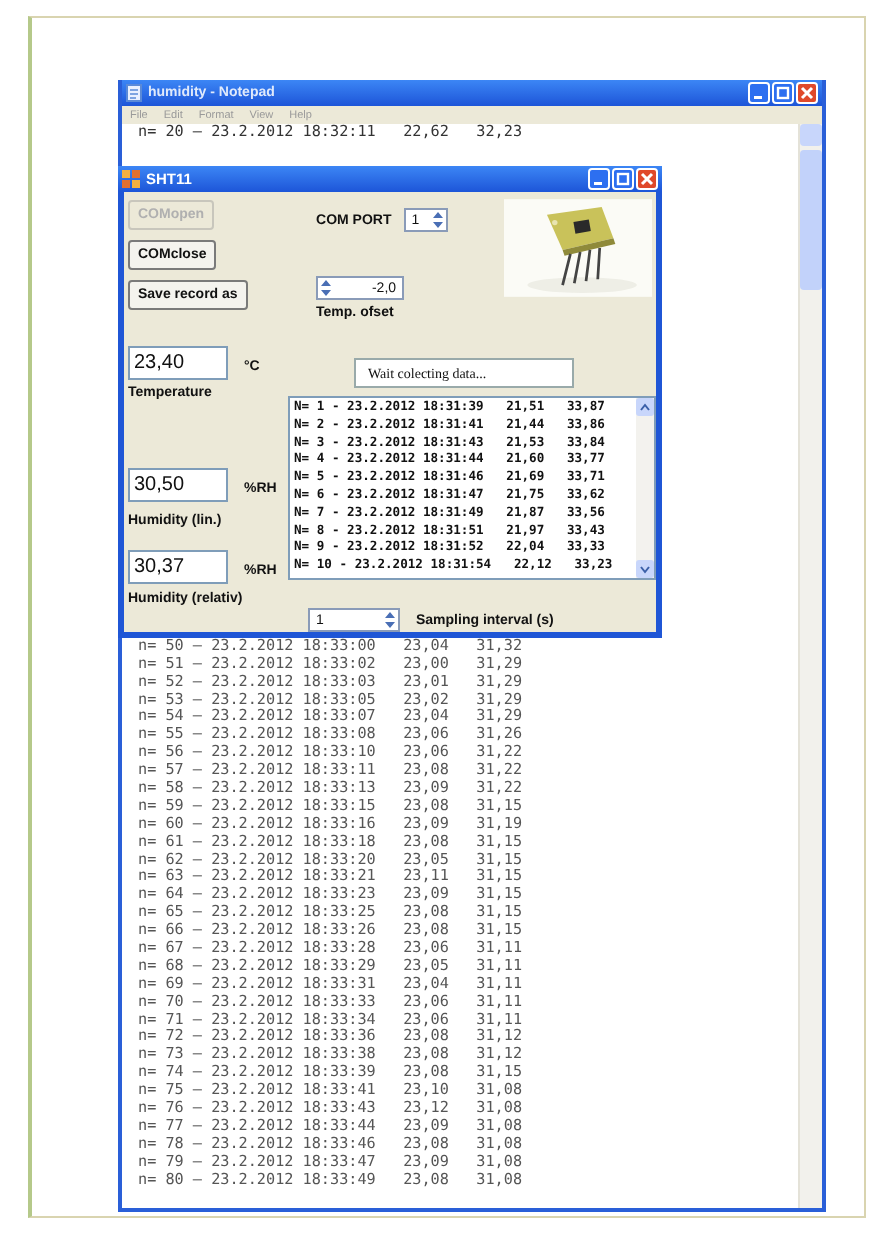  What do you see at coordinates (472, 488) in the screenshot?
I see `record-list` at bounding box center [472, 488].